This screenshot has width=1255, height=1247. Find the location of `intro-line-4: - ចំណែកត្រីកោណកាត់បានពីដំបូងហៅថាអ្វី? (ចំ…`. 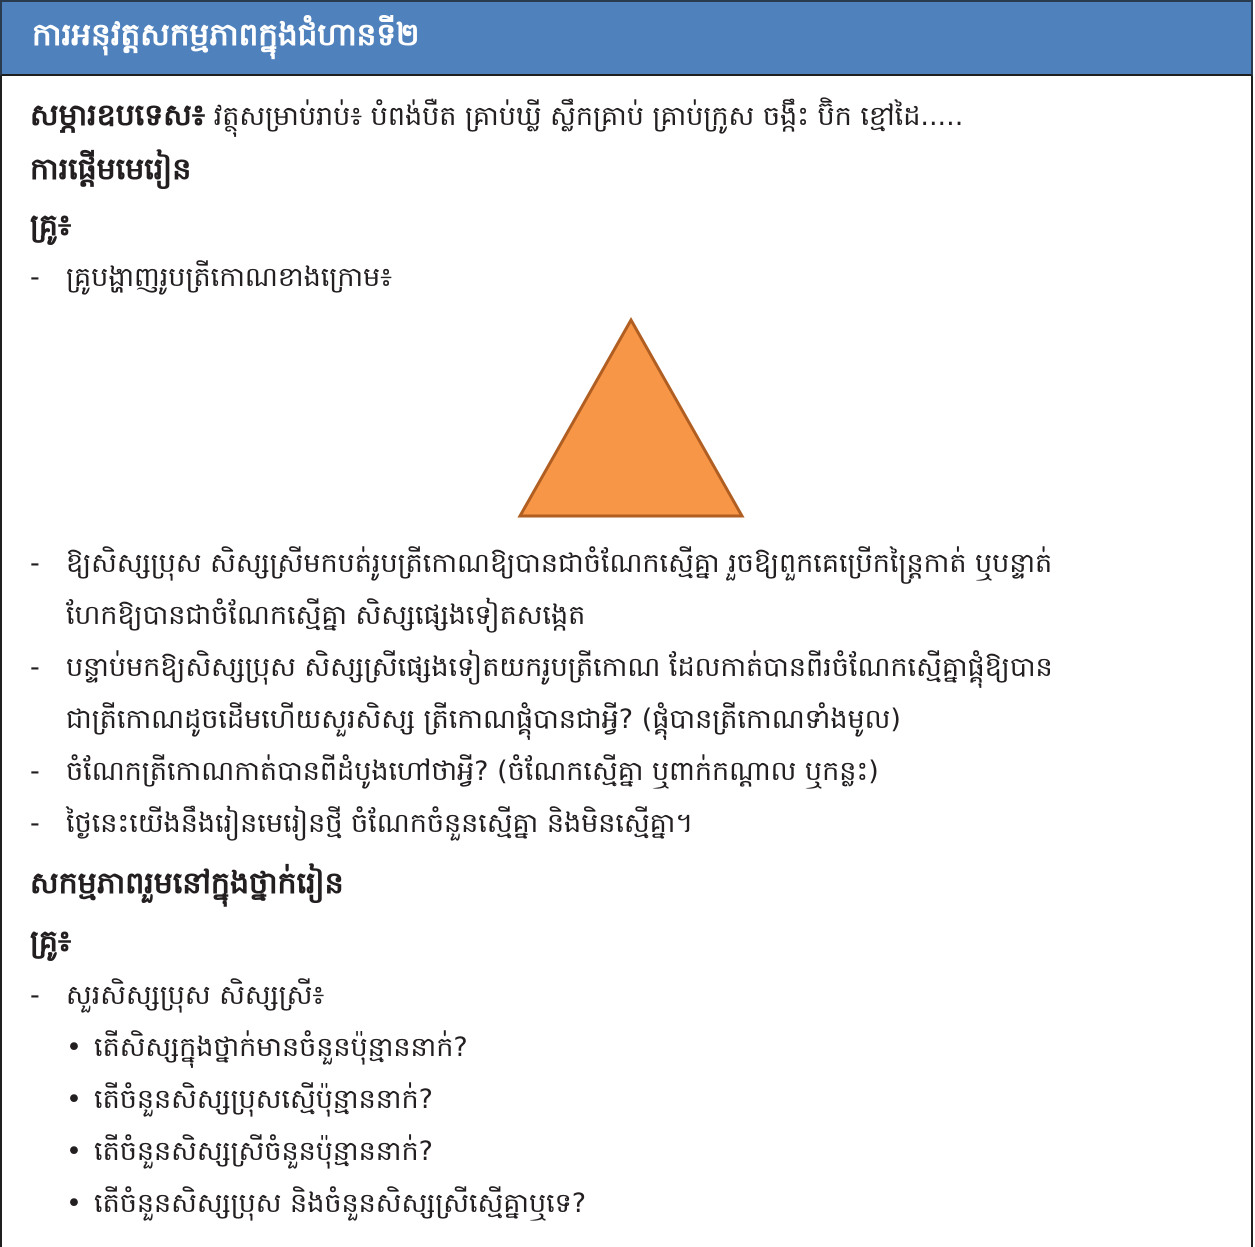

intro-line-4: - ចំណែកត្រីកោណកាត់បានពីដំបូងហៅថាអ្វី? (ចំ… is located at coordinates (454, 772).